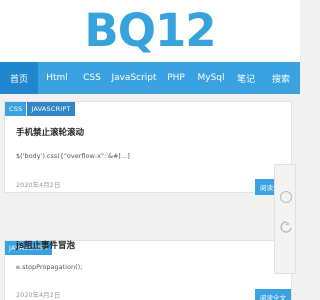  I want to click on refresh-icon, so click(286, 228).